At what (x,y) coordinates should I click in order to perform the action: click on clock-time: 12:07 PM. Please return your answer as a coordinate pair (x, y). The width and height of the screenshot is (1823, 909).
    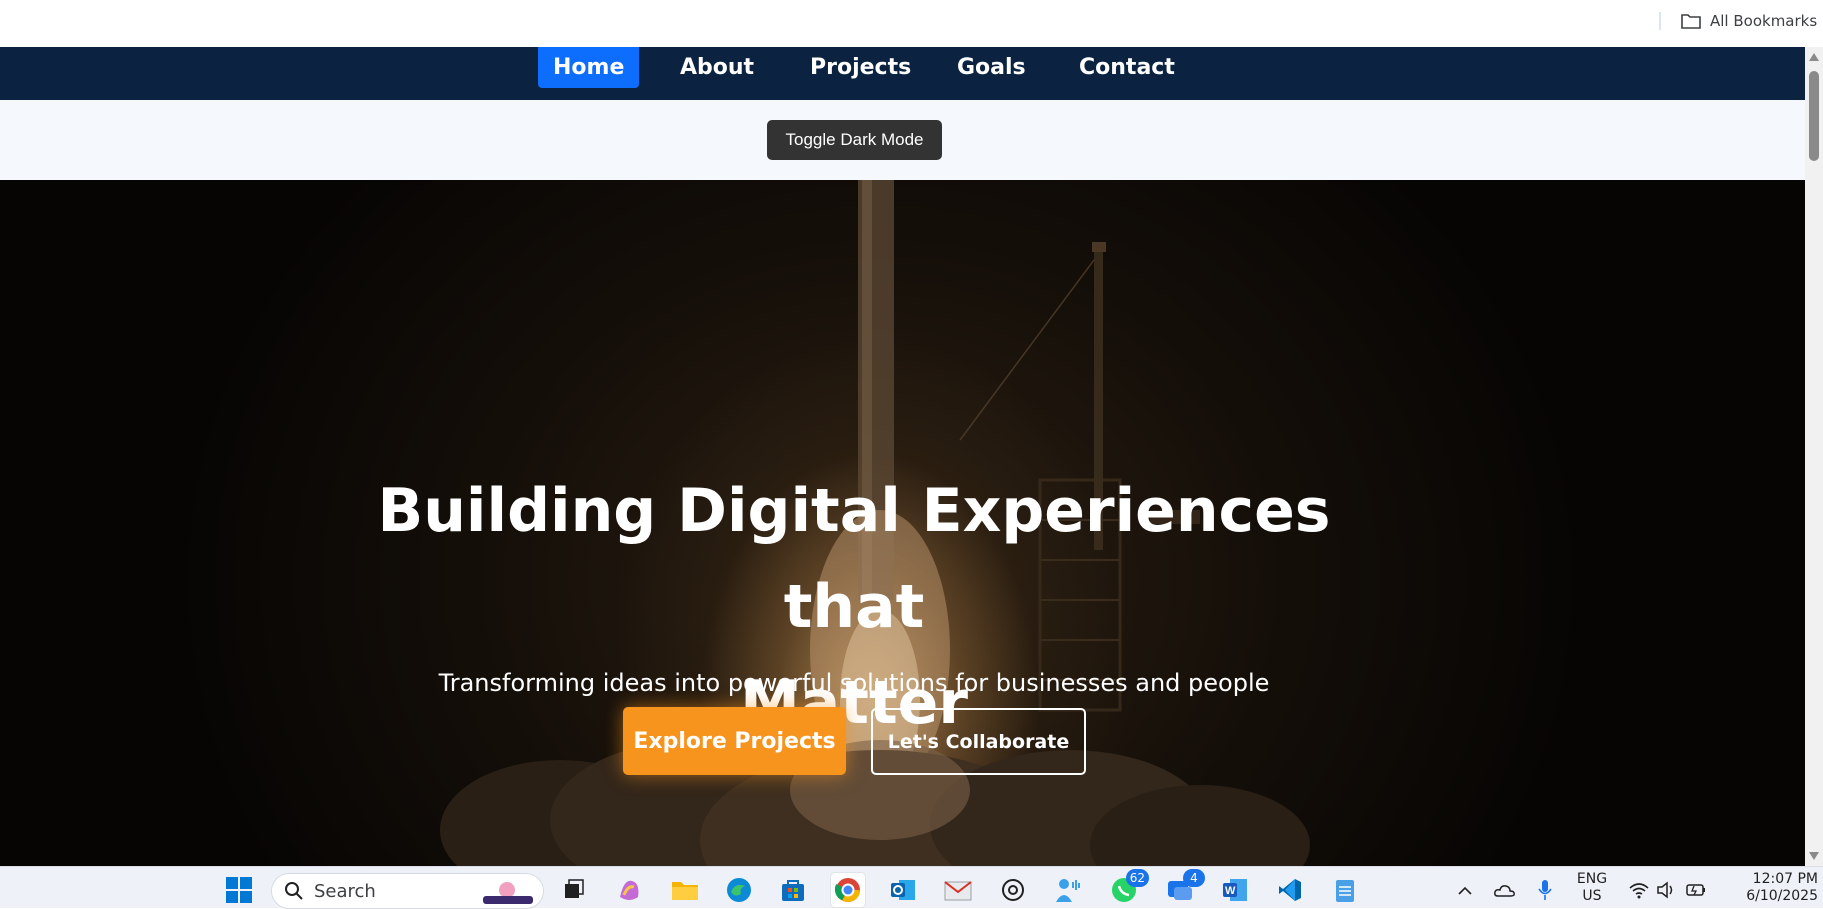
    Looking at the image, I should click on (1785, 879).